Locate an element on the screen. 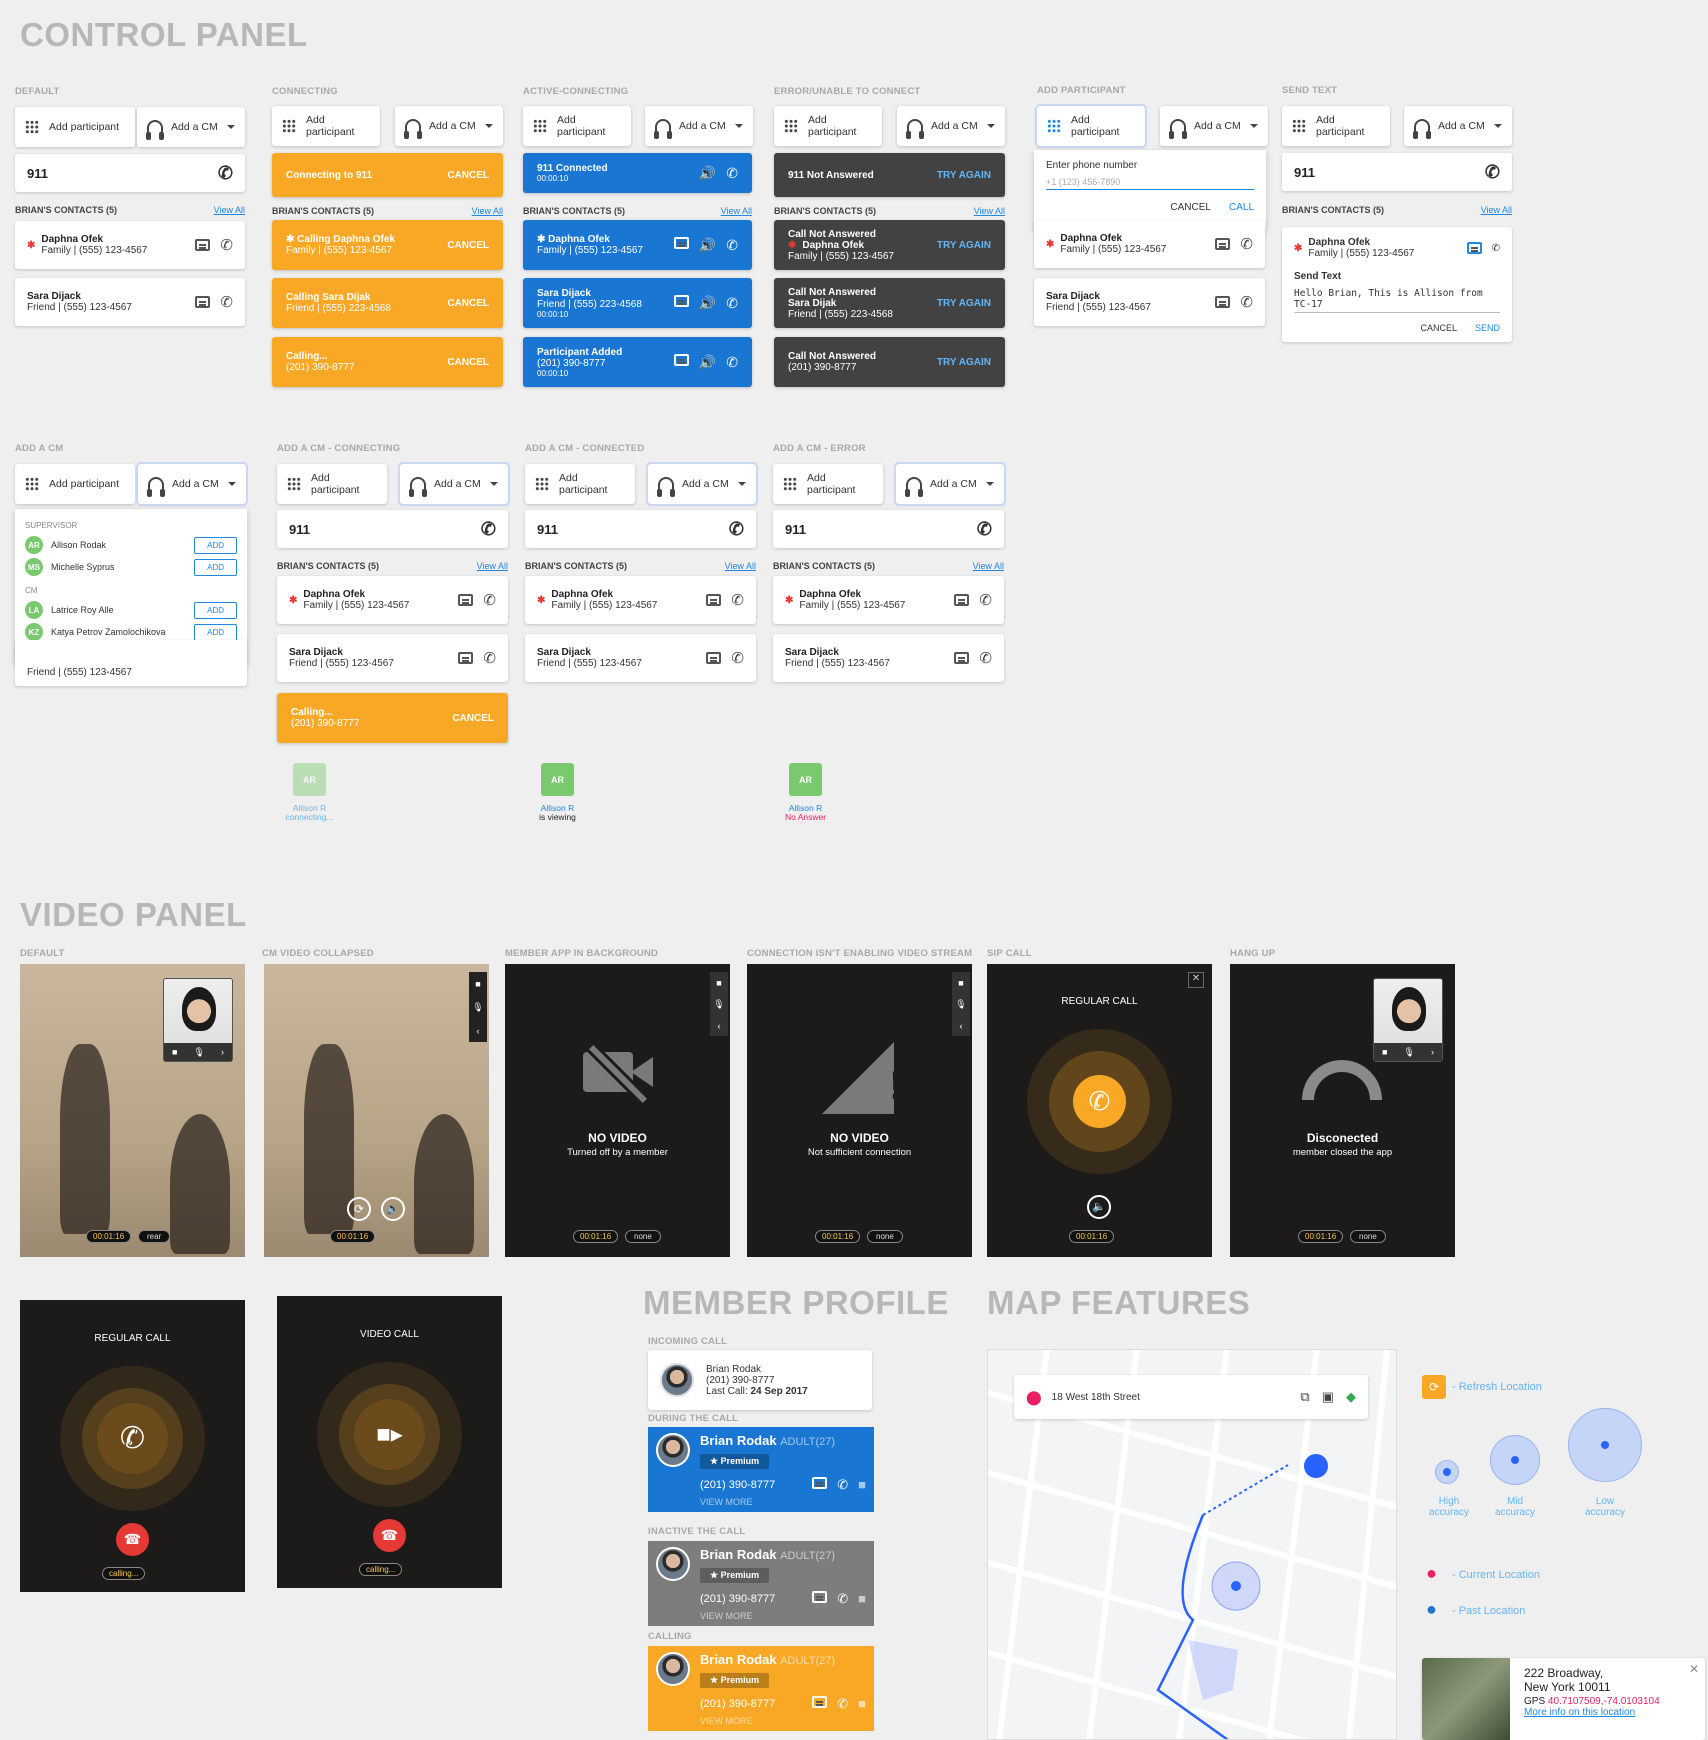 The height and width of the screenshot is (1740, 1708). copy-icon: ⧉ is located at coordinates (1304, 1397).